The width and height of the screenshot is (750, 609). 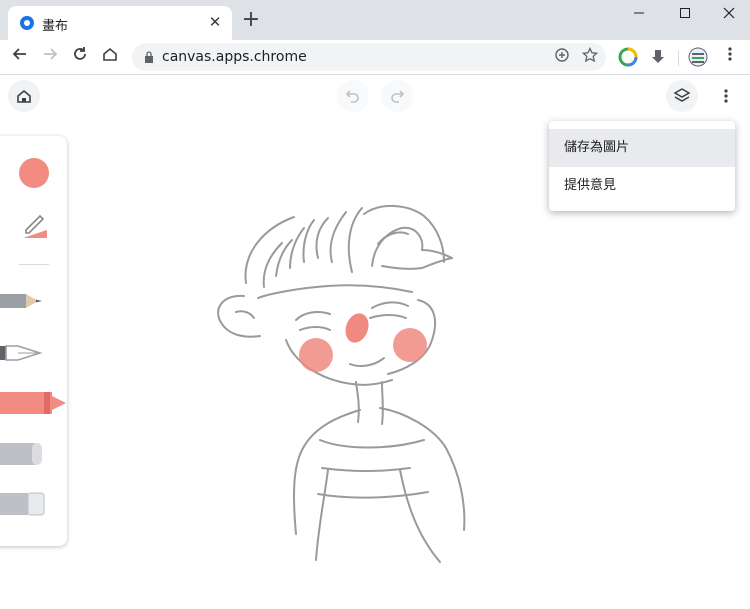 I want to click on redo-icon, so click(x=398, y=96).